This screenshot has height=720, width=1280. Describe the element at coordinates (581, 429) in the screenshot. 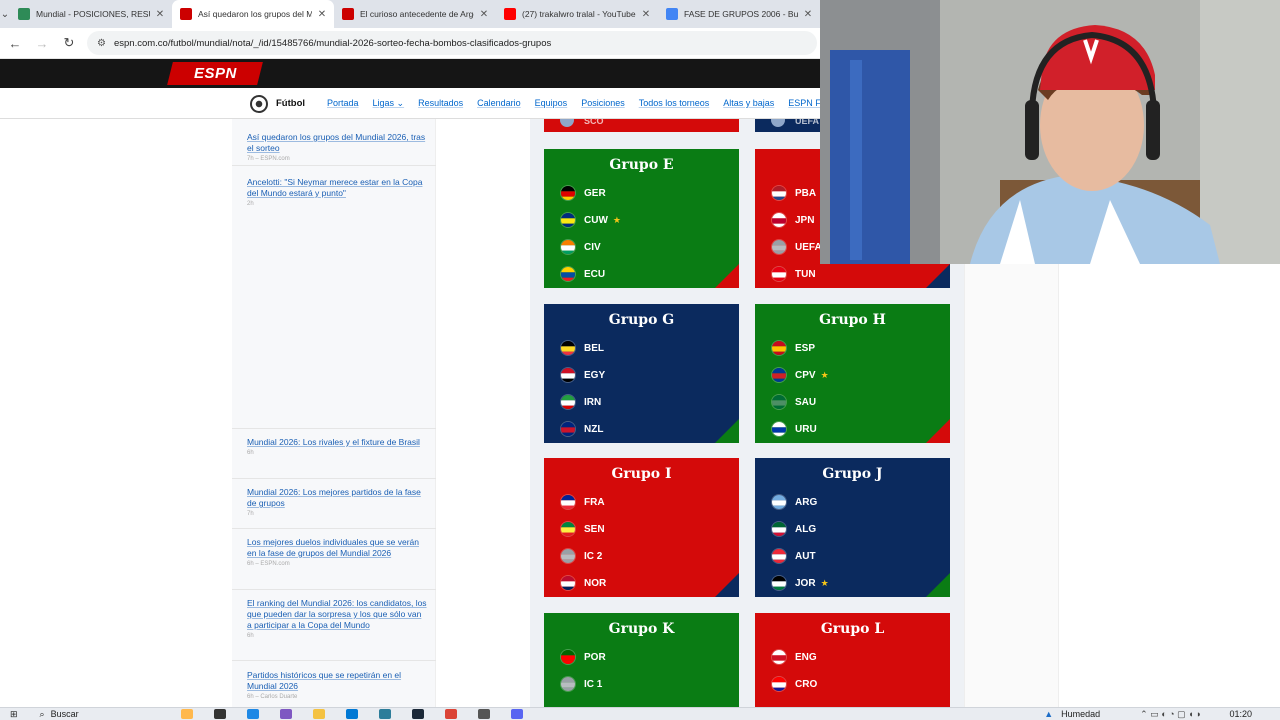

I see `team-row: NZL` at that location.